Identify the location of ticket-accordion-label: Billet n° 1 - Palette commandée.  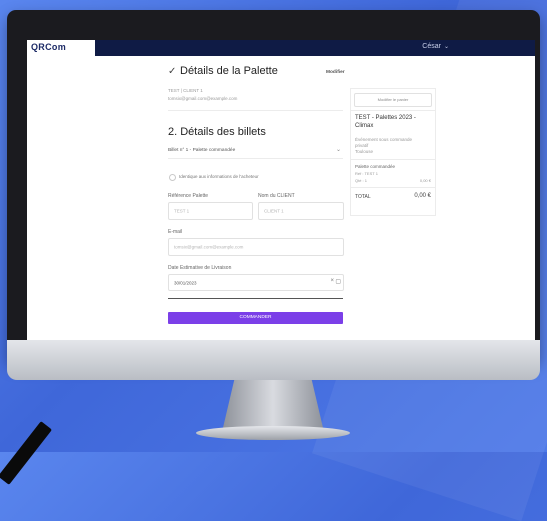
(201, 150).